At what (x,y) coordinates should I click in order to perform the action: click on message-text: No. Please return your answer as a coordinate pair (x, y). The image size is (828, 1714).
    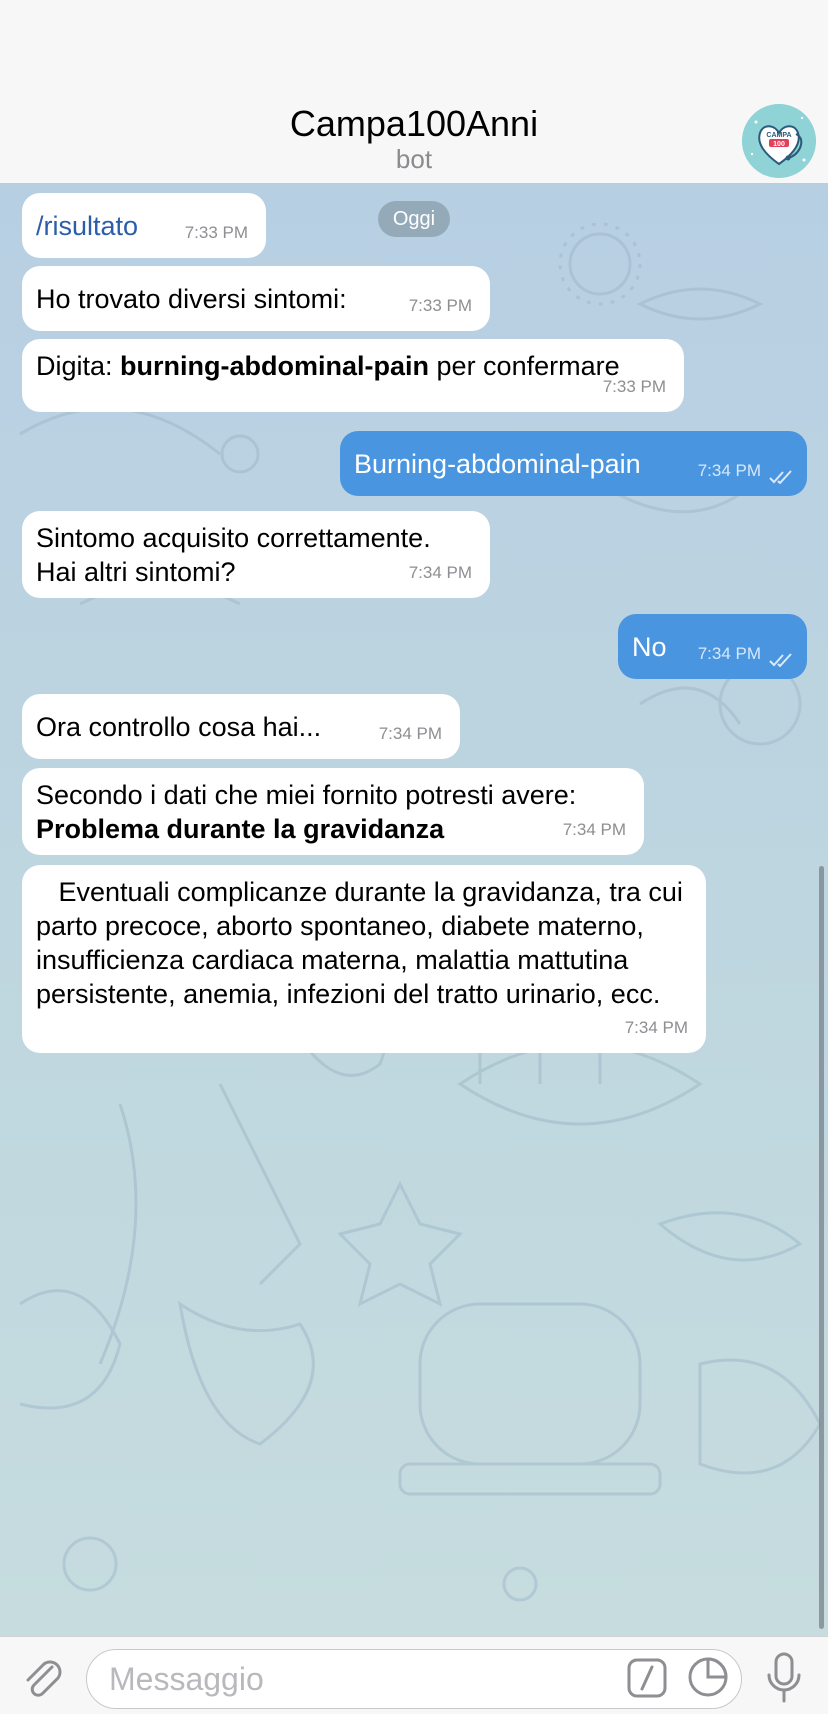
    Looking at the image, I should click on (649, 647).